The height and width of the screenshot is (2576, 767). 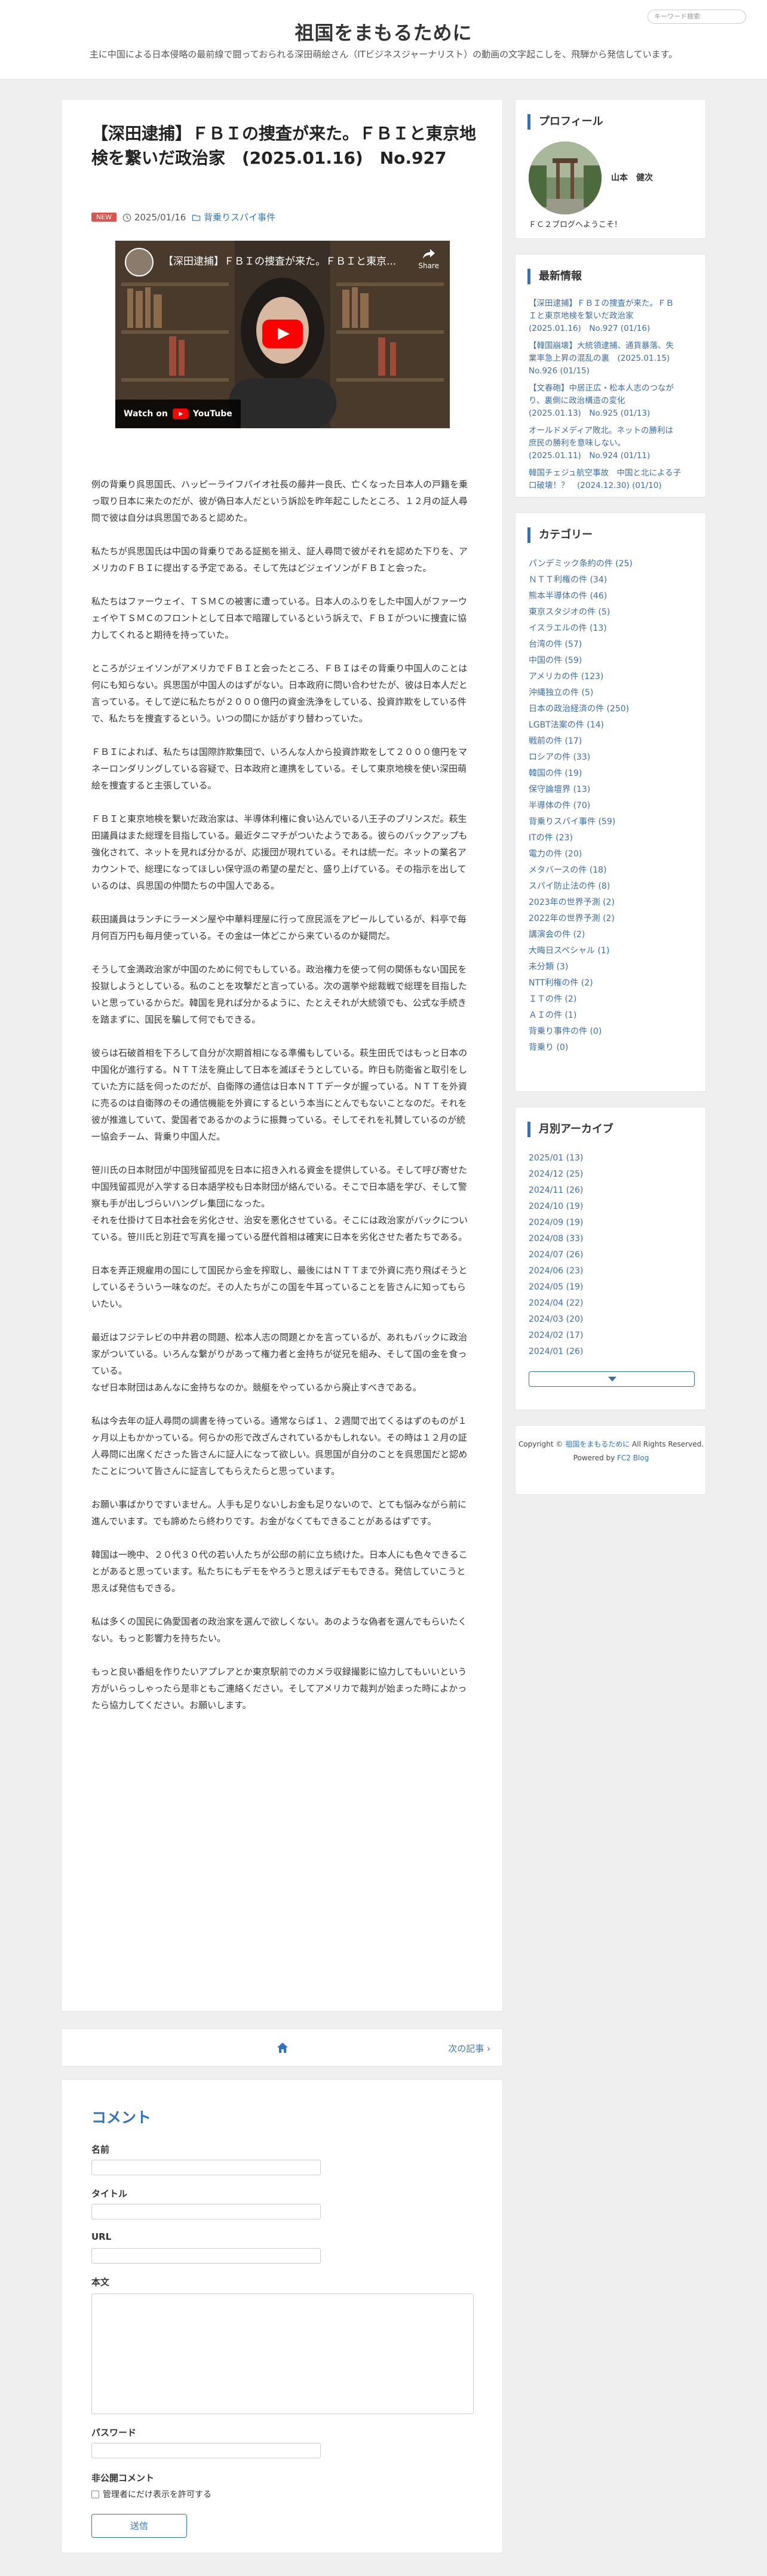 What do you see at coordinates (612, 1287) in the screenshot?
I see `archive-month-link: 2024/05 (19)` at bounding box center [612, 1287].